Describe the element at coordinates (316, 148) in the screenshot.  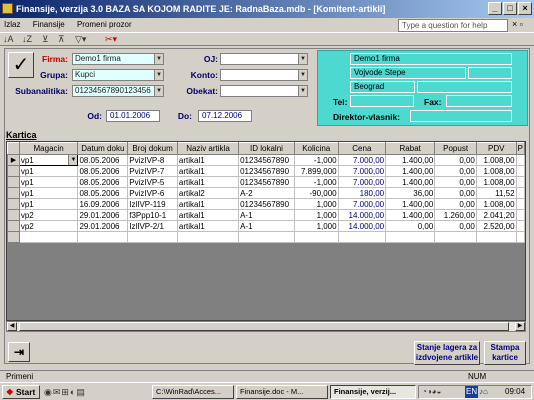
I see `column-header: Kolicina` at that location.